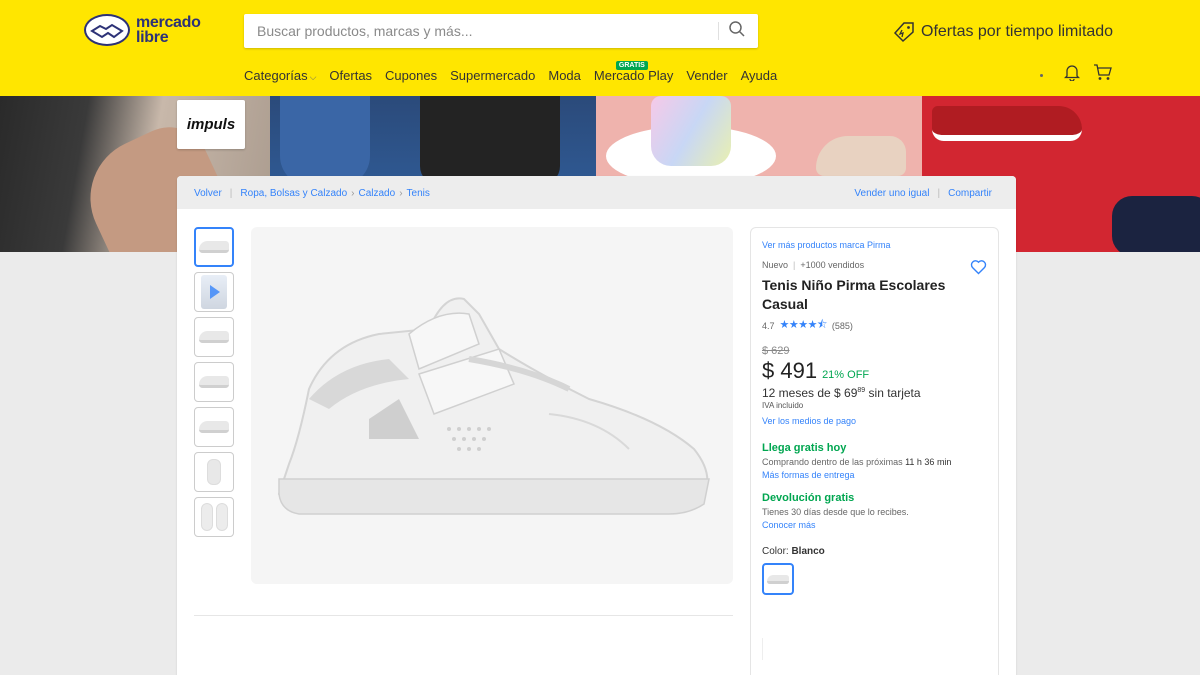  What do you see at coordinates (893, 393) in the screenshot?
I see `installments-suffix: sin tarjeta` at bounding box center [893, 393].